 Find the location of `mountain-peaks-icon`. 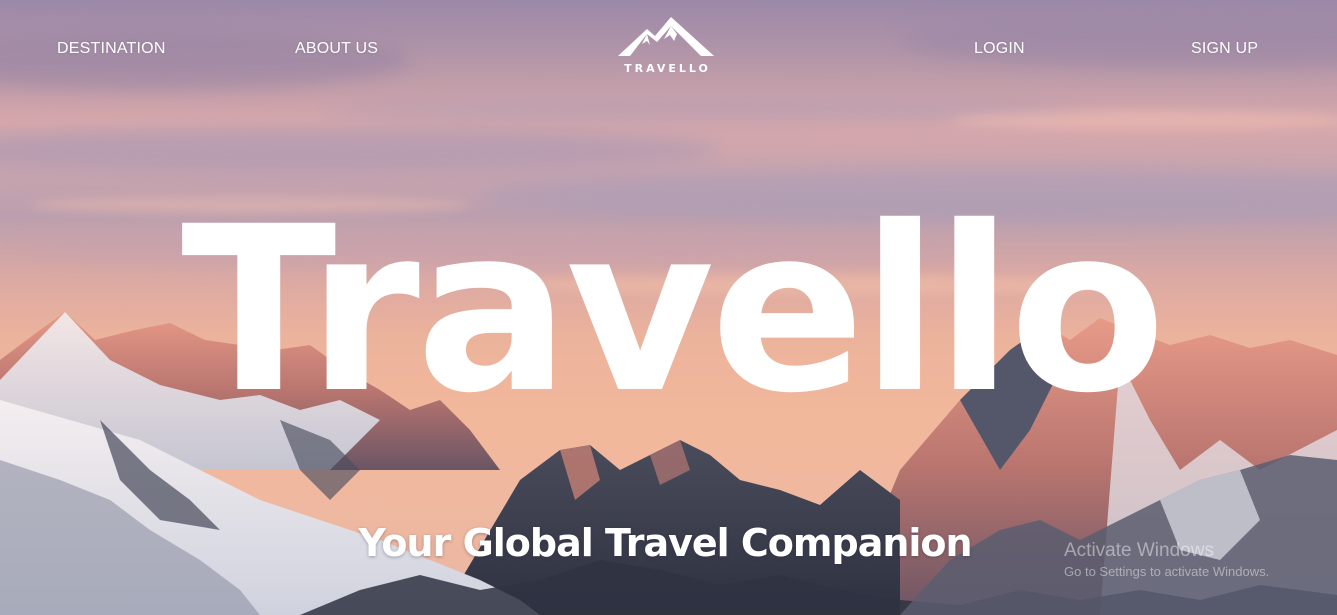

mountain-peaks-icon is located at coordinates (666, 36).